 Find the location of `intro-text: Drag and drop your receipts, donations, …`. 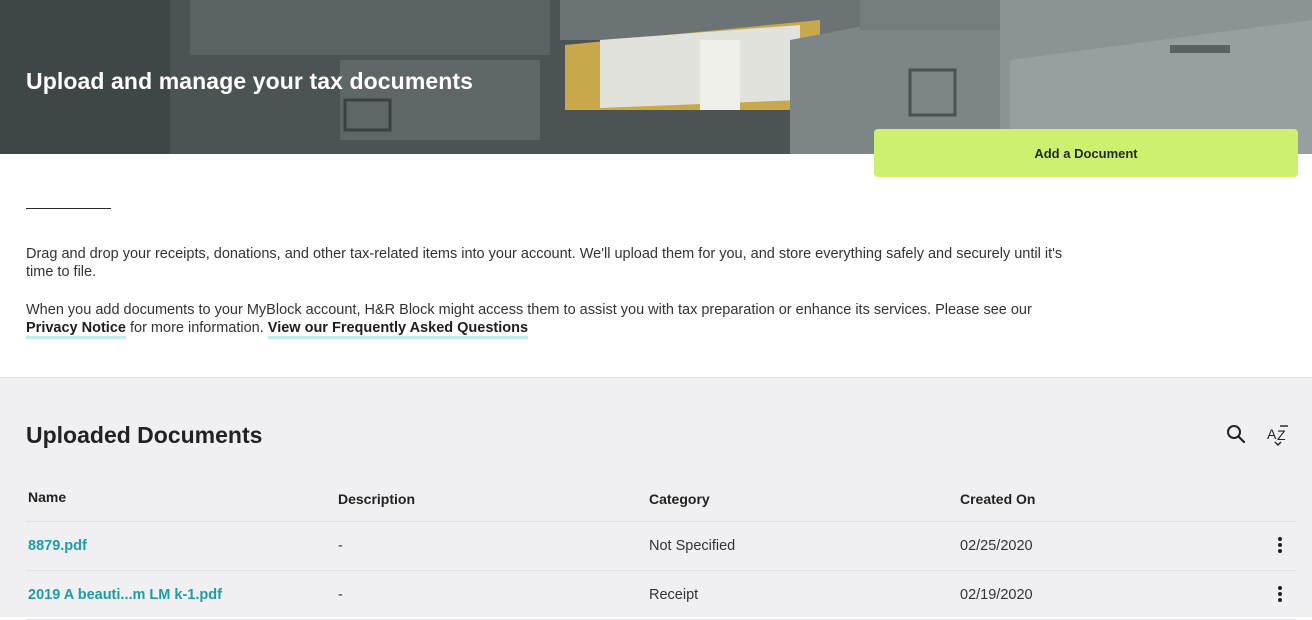

intro-text: Drag and drop your receipts, donations, … is located at coordinates (556, 301).